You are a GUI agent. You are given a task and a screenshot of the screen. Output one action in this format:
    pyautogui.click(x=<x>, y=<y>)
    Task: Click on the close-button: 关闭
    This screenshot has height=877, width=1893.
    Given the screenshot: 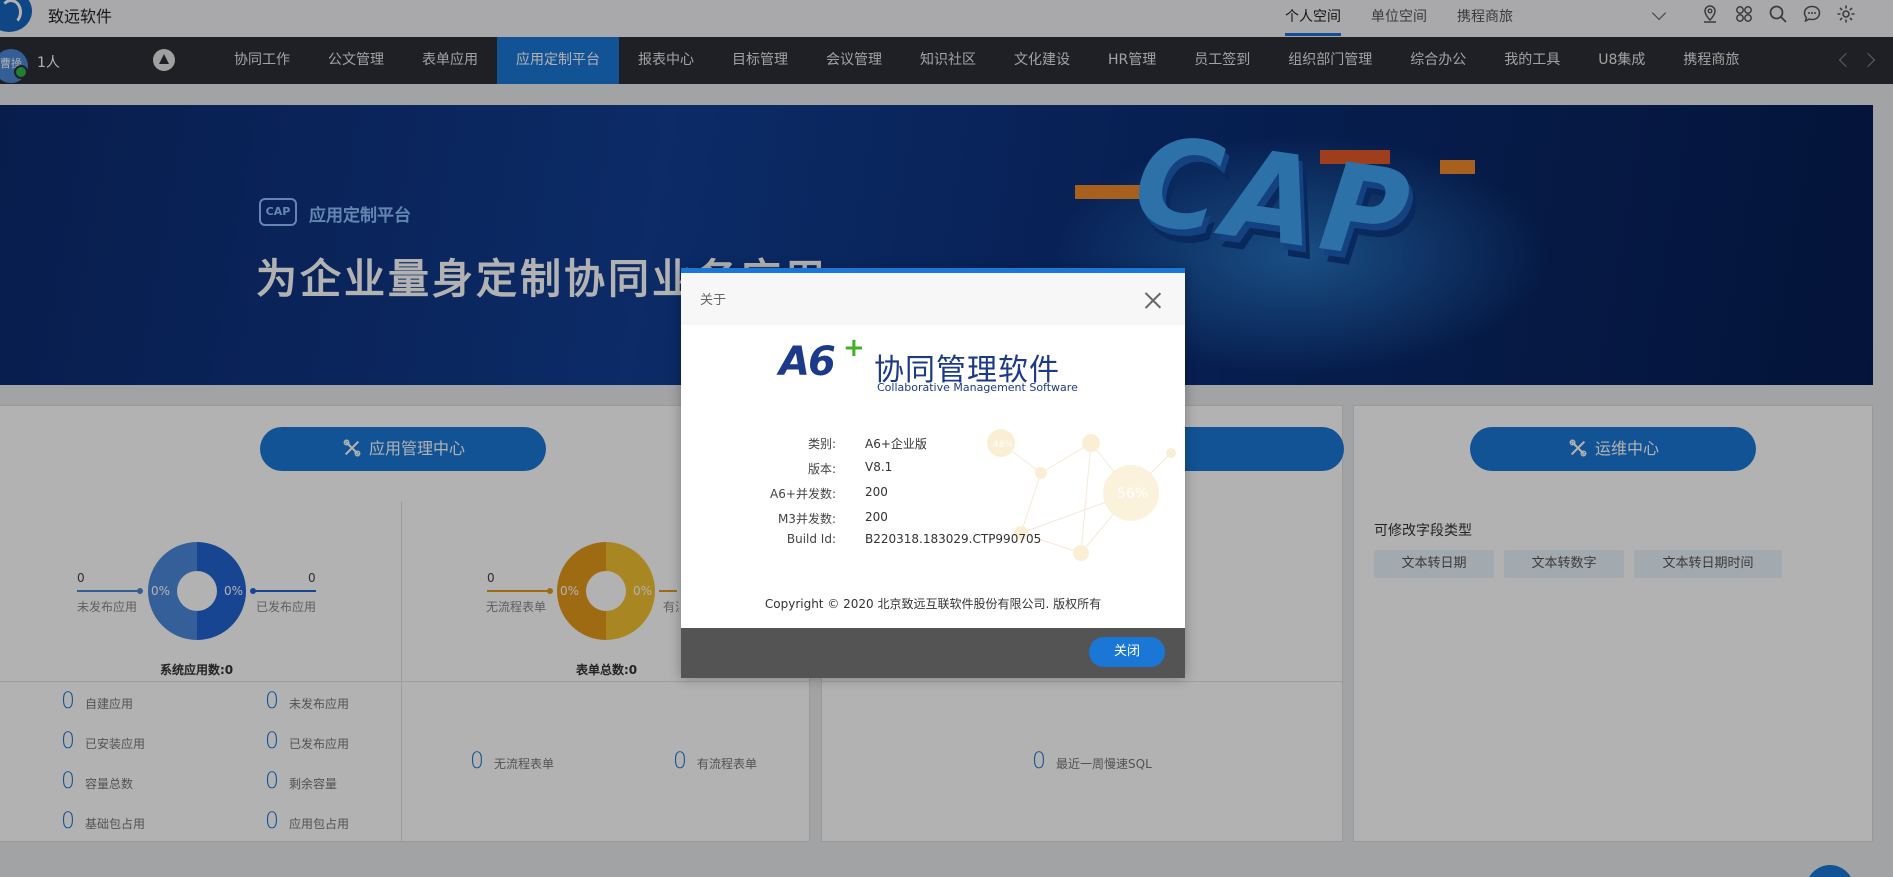 What is the action you would take?
    pyautogui.click(x=1127, y=652)
    